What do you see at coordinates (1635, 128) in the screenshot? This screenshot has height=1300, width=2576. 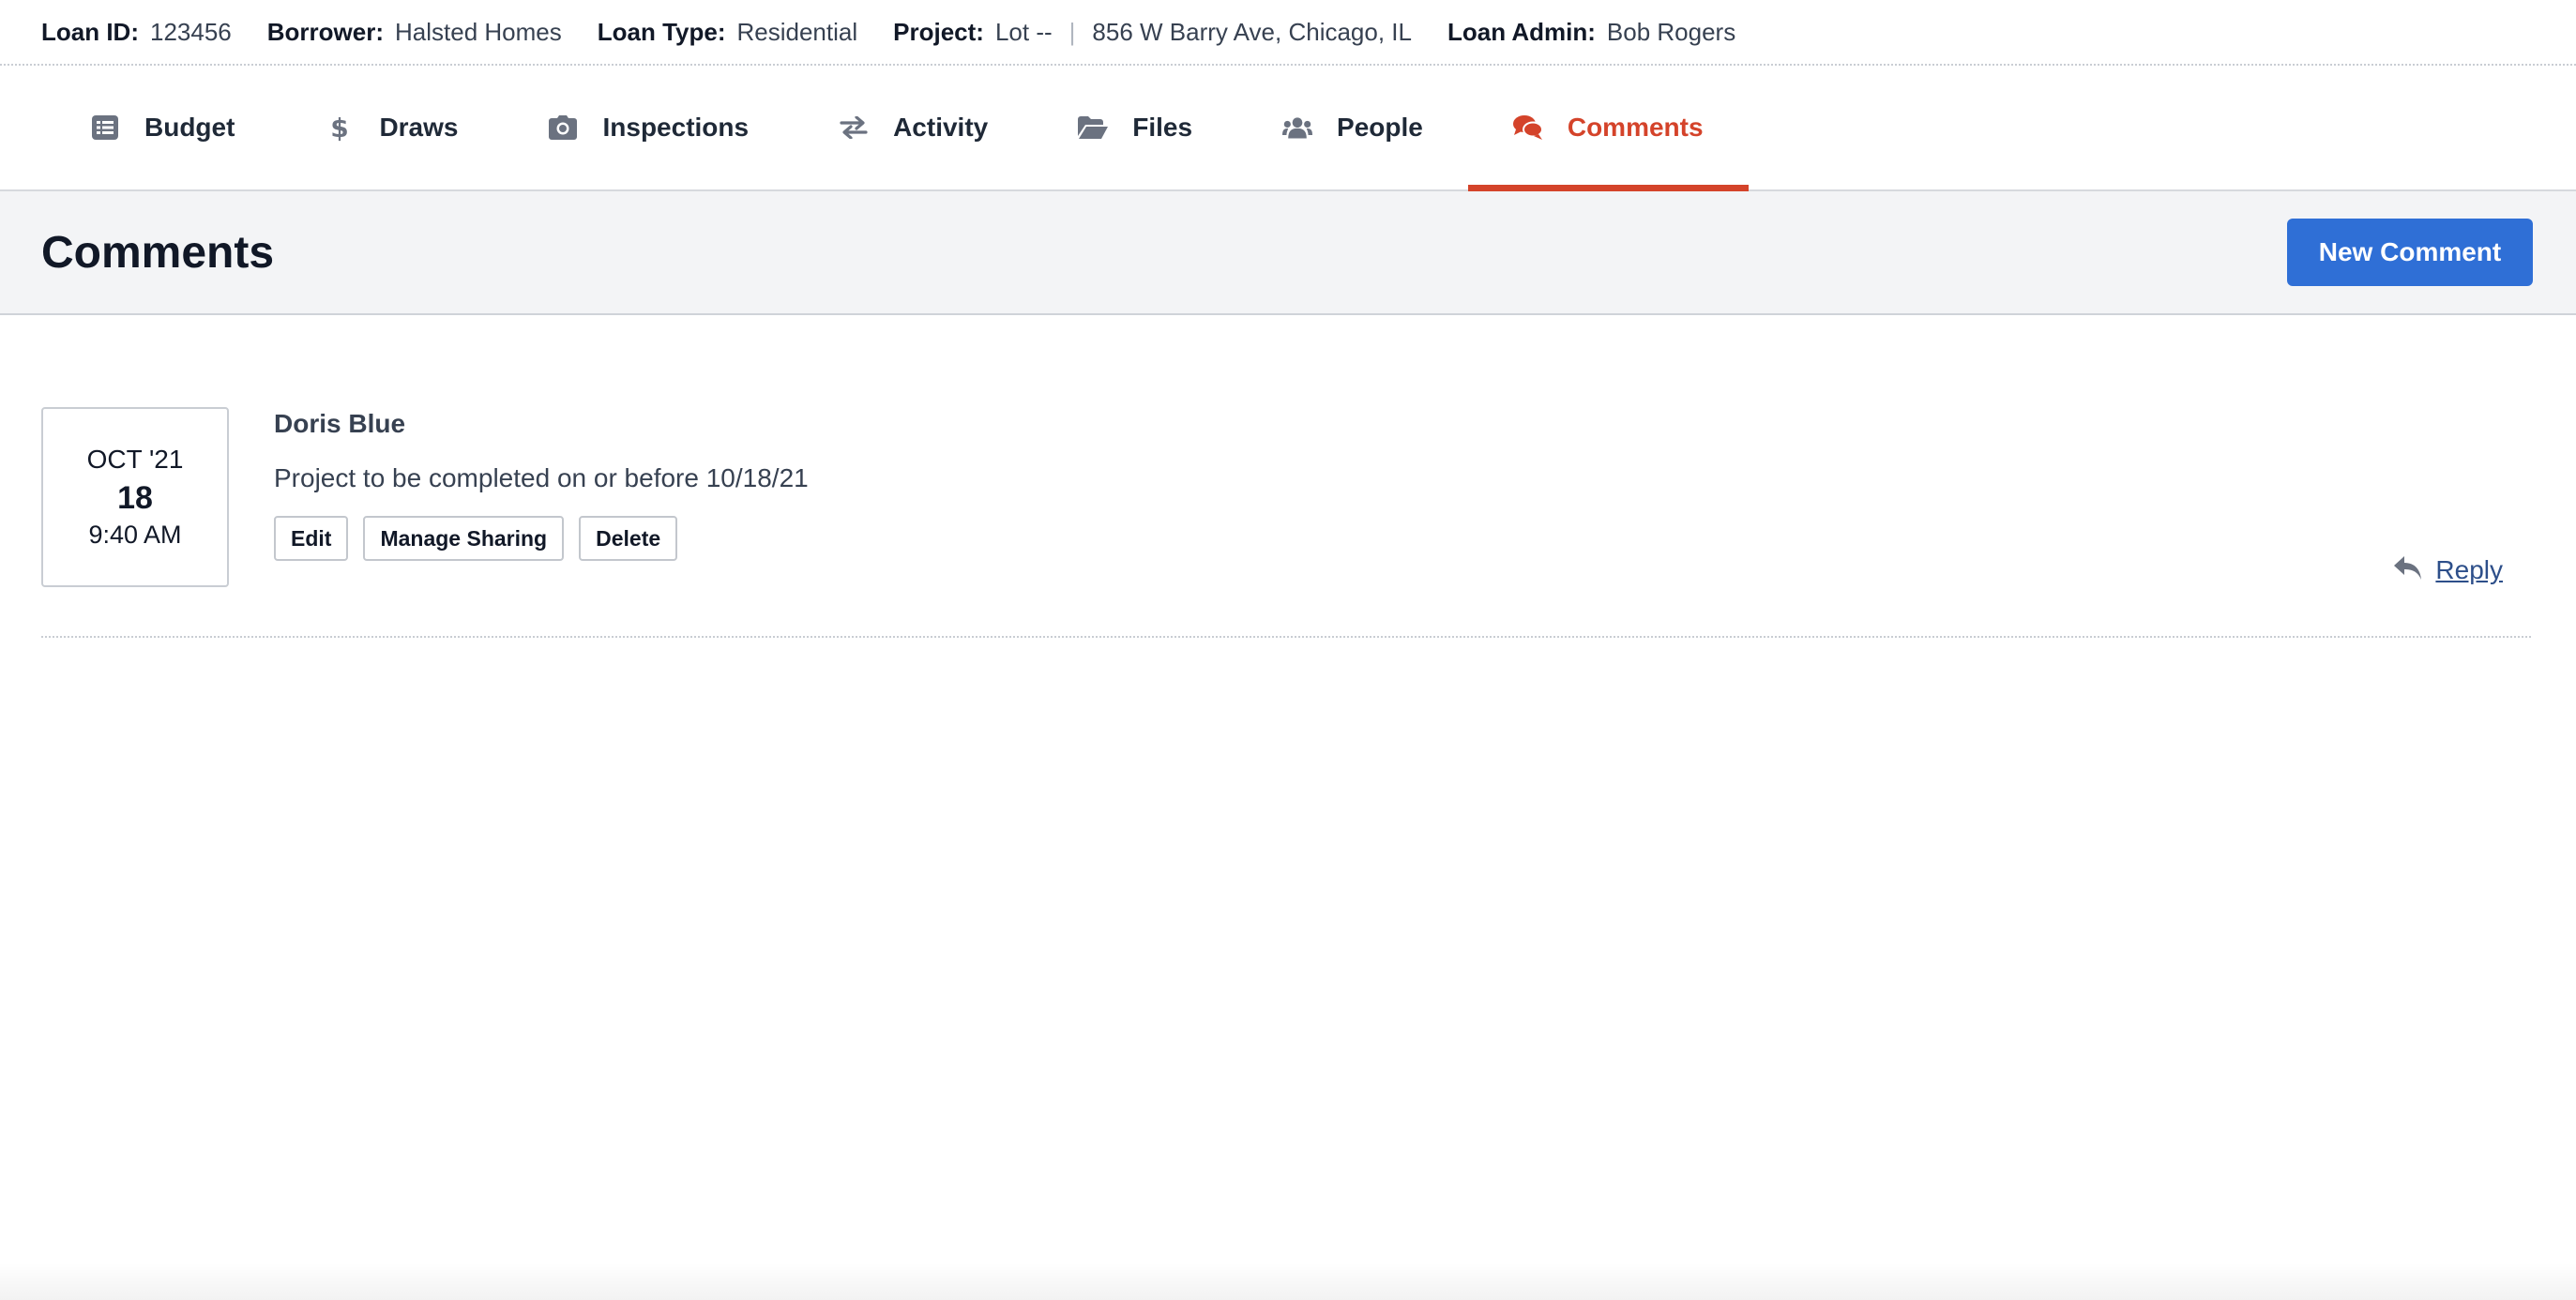 I see `tab-comments-label: Comments` at bounding box center [1635, 128].